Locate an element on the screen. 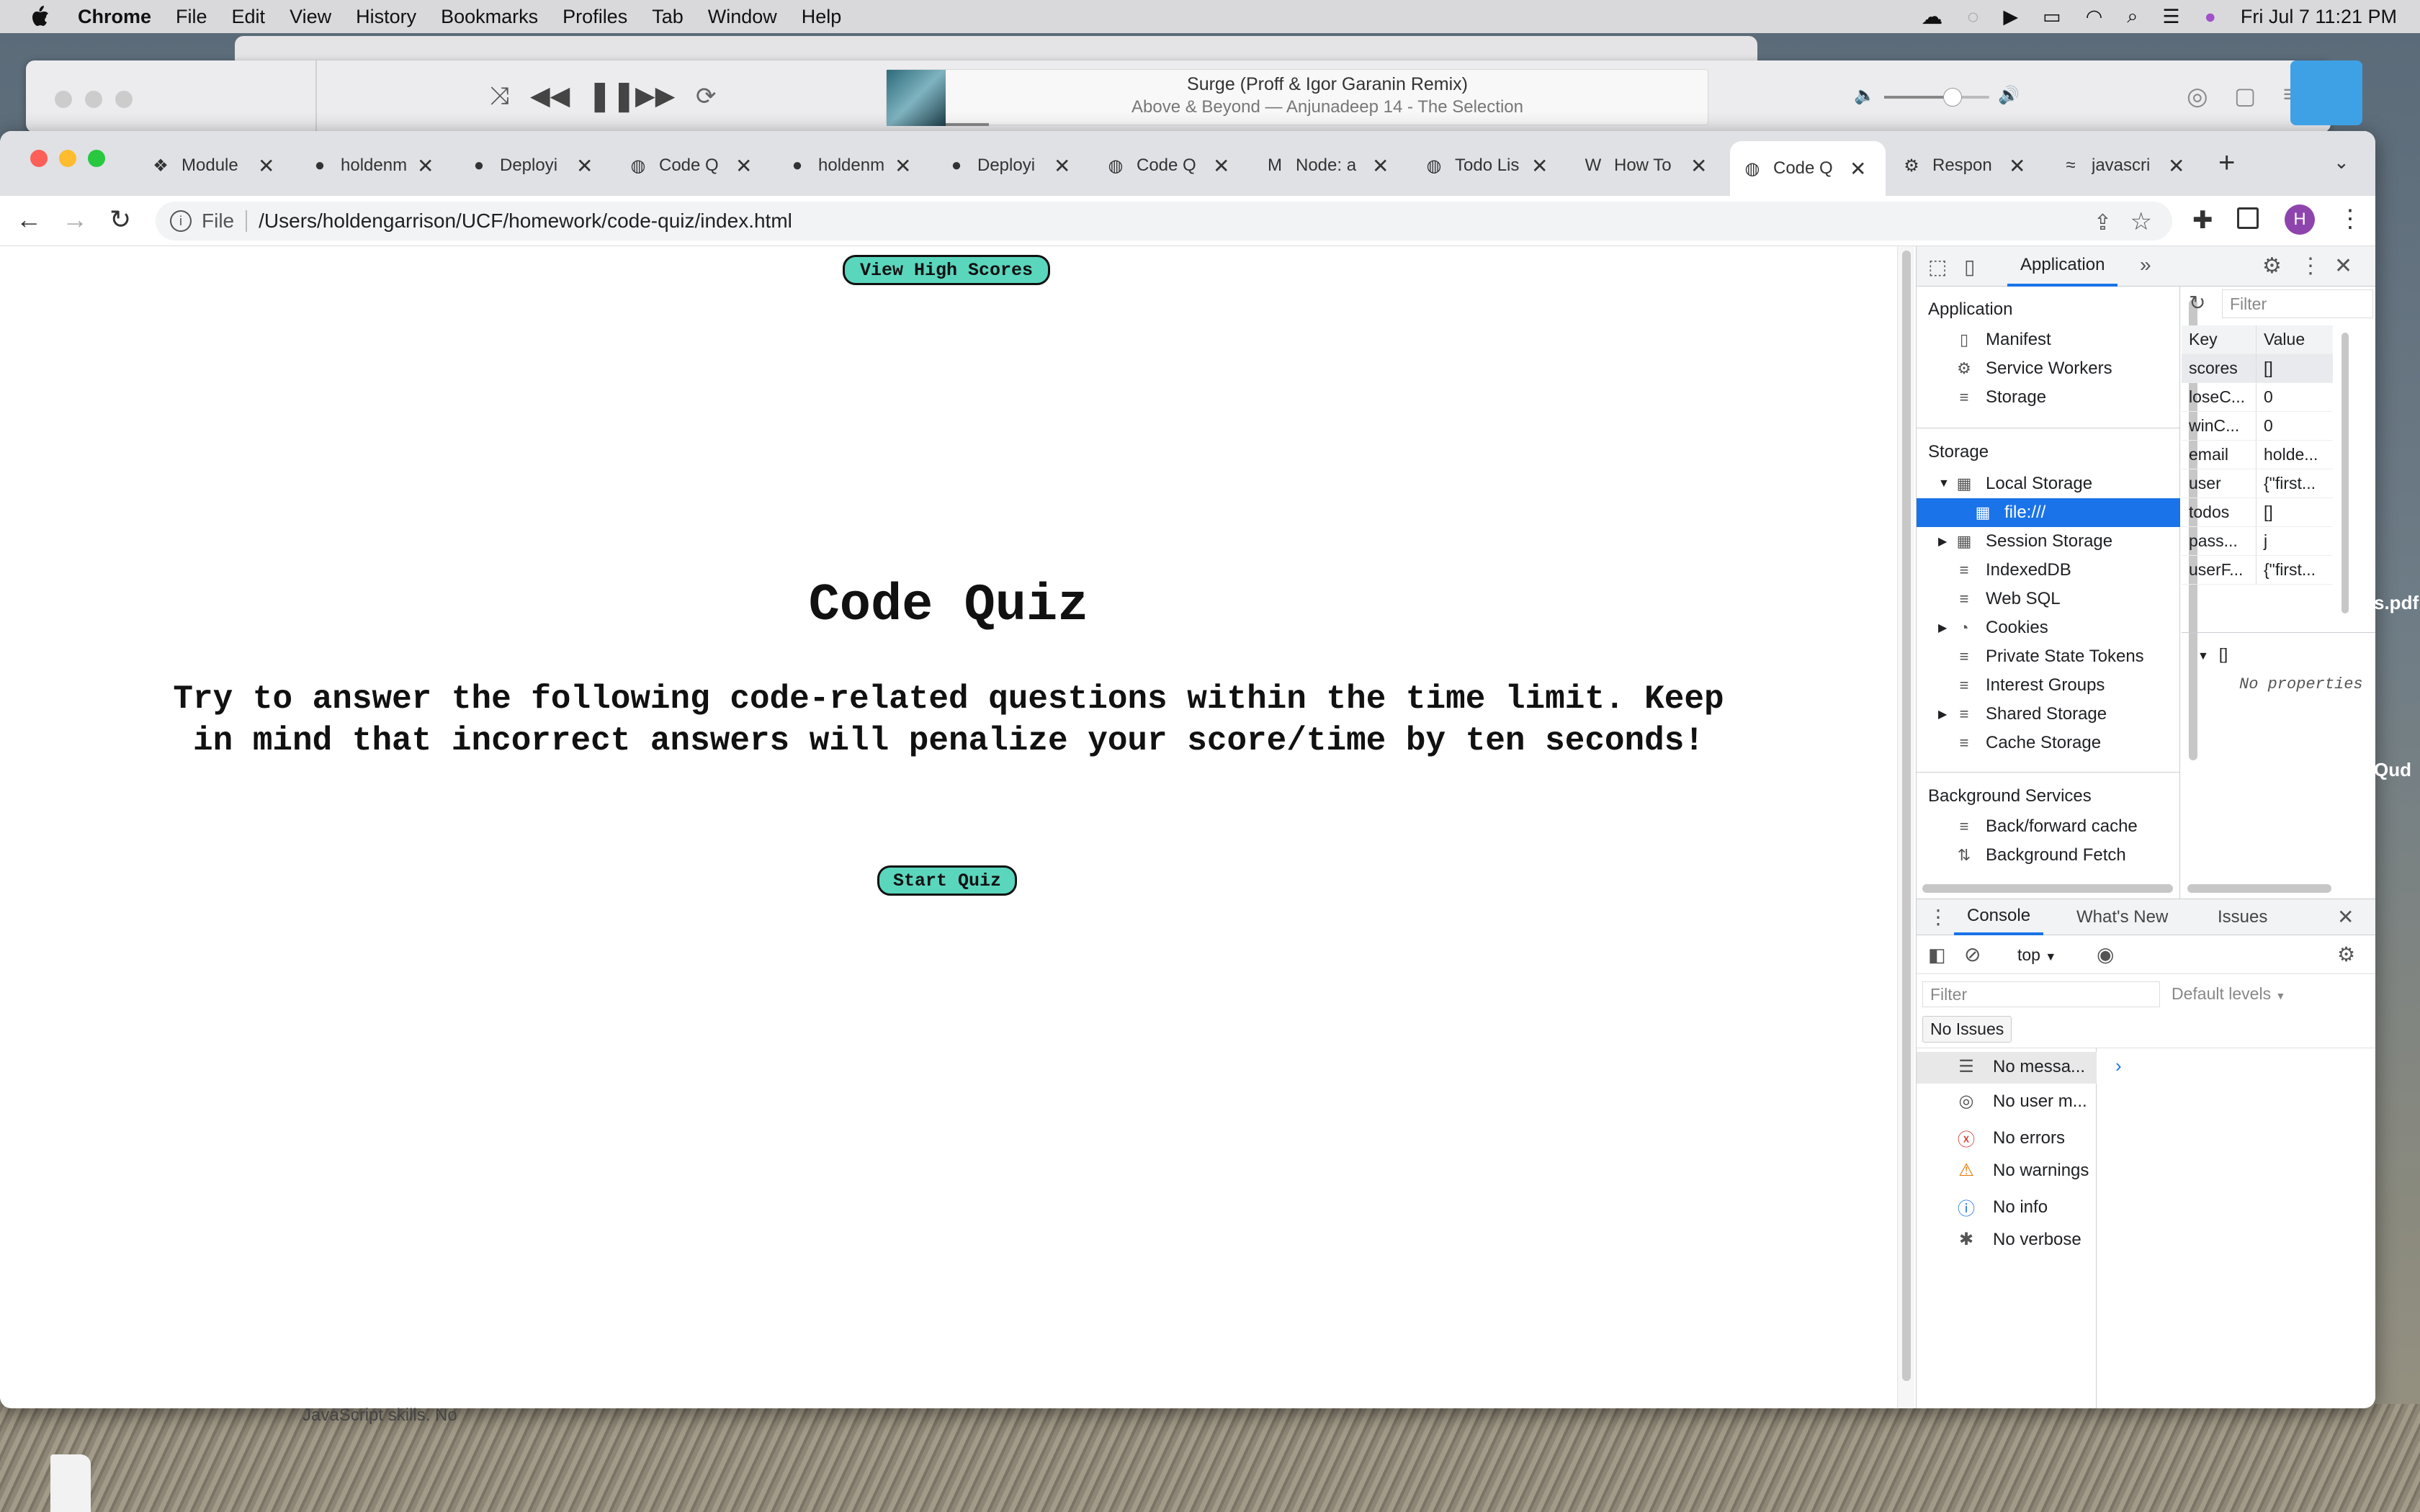 This screenshot has height=1512, width=2420. siri-icon: ● is located at coordinates (2210, 17).